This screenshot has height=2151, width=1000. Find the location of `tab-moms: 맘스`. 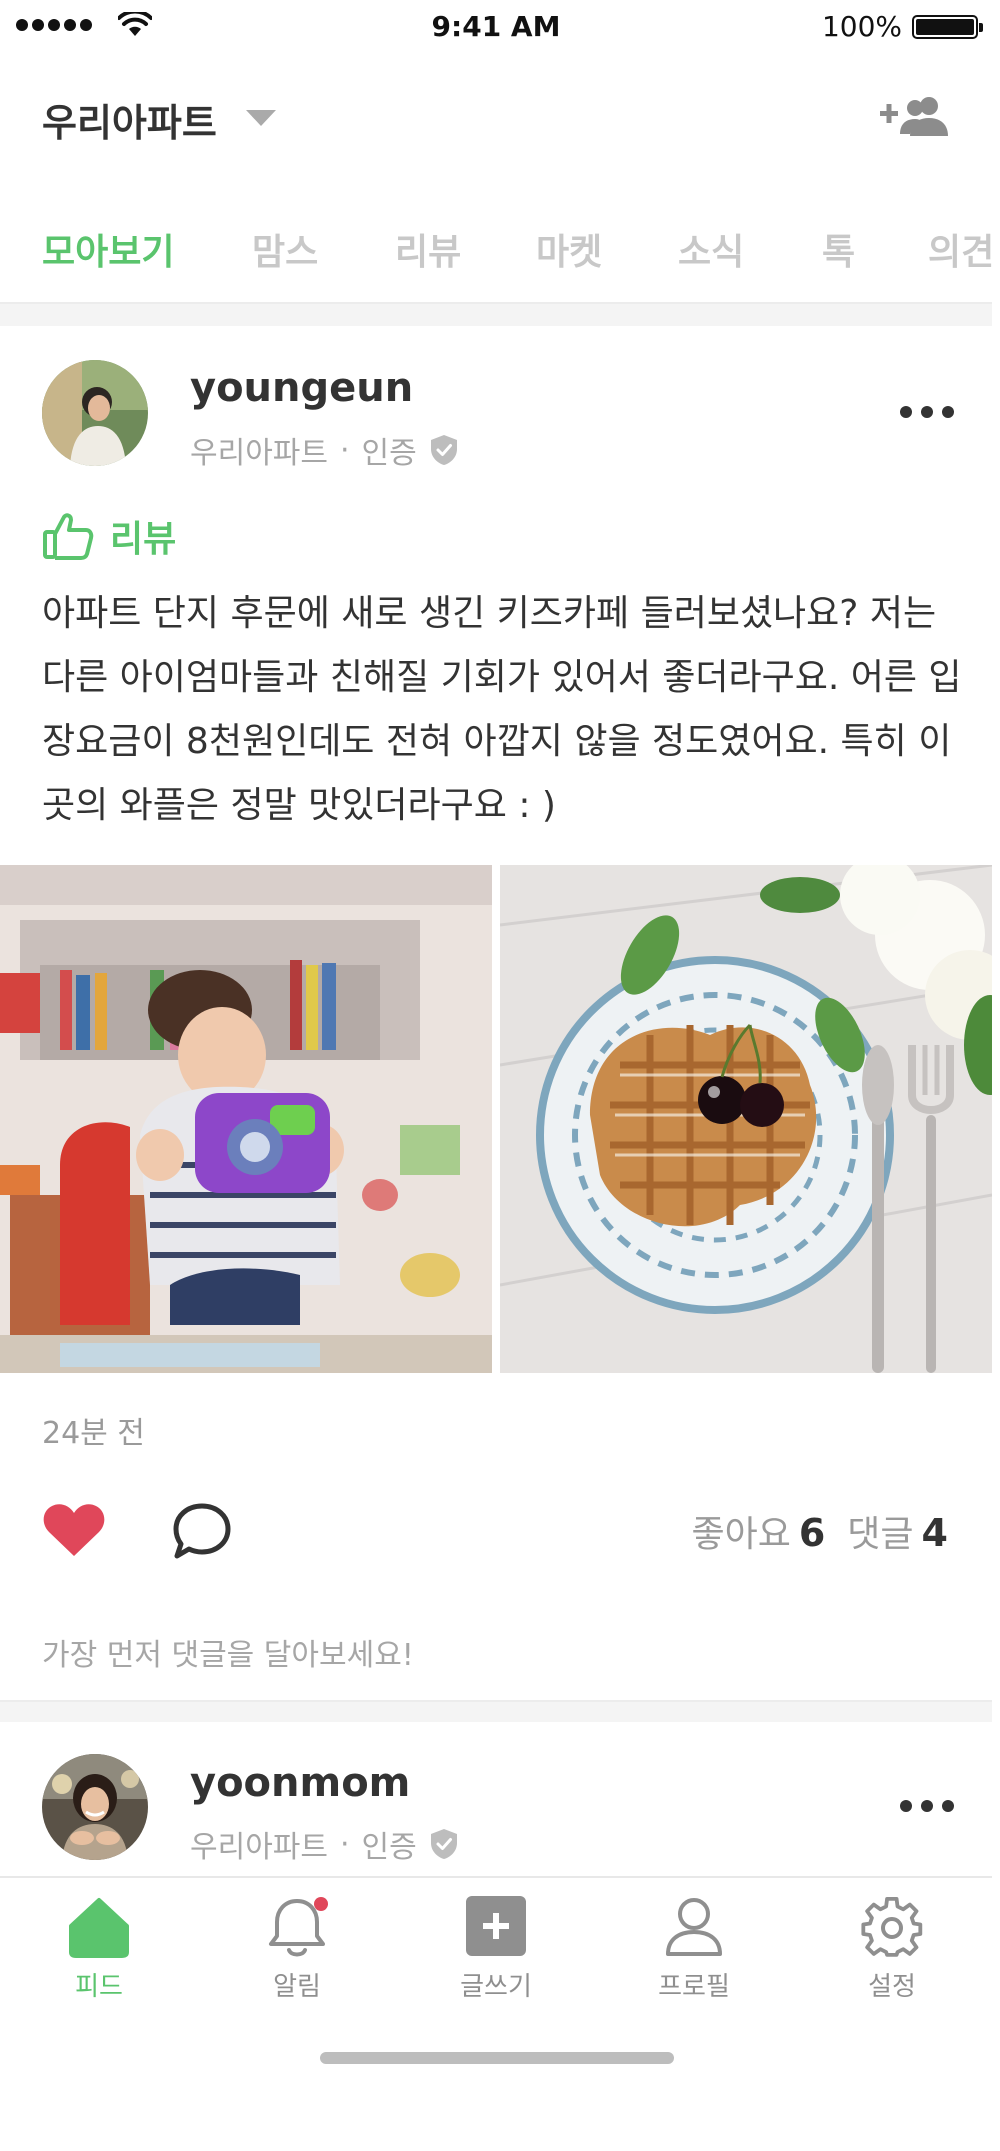

tab-moms: 맘스 is located at coordinates (285, 249).